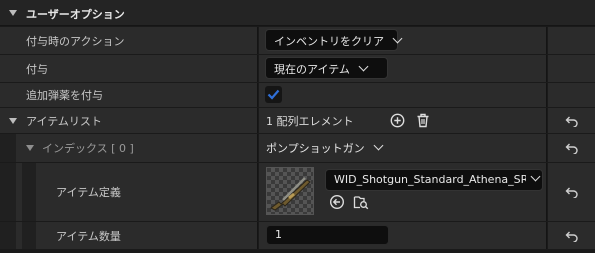 The image size is (595, 253). Describe the element at coordinates (403, 235) in the screenshot. I see `row-value-cell: 1` at that location.